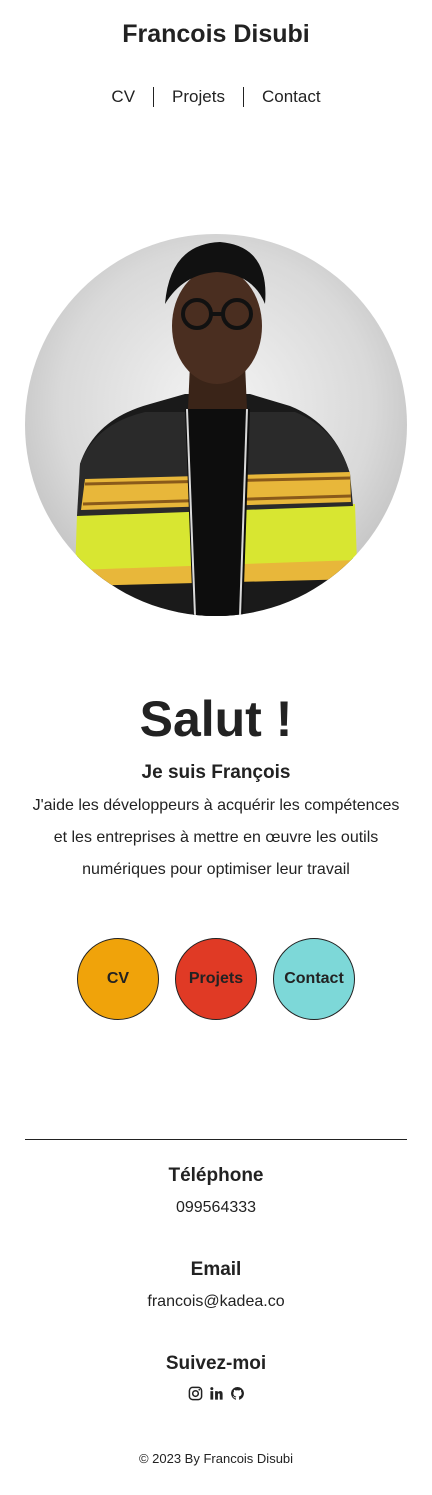 The height and width of the screenshot is (1495, 432). Describe the element at coordinates (216, 1301) in the screenshot. I see `email-value: francois@kadea.co` at that location.